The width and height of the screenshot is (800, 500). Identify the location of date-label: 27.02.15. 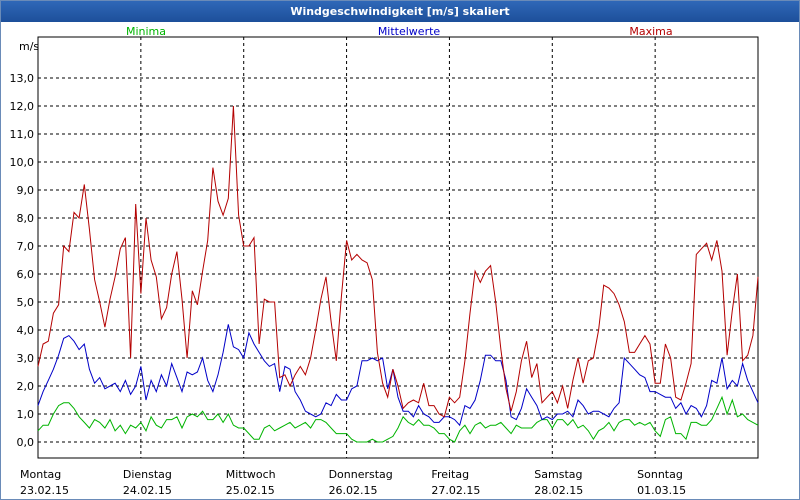
(455, 490).